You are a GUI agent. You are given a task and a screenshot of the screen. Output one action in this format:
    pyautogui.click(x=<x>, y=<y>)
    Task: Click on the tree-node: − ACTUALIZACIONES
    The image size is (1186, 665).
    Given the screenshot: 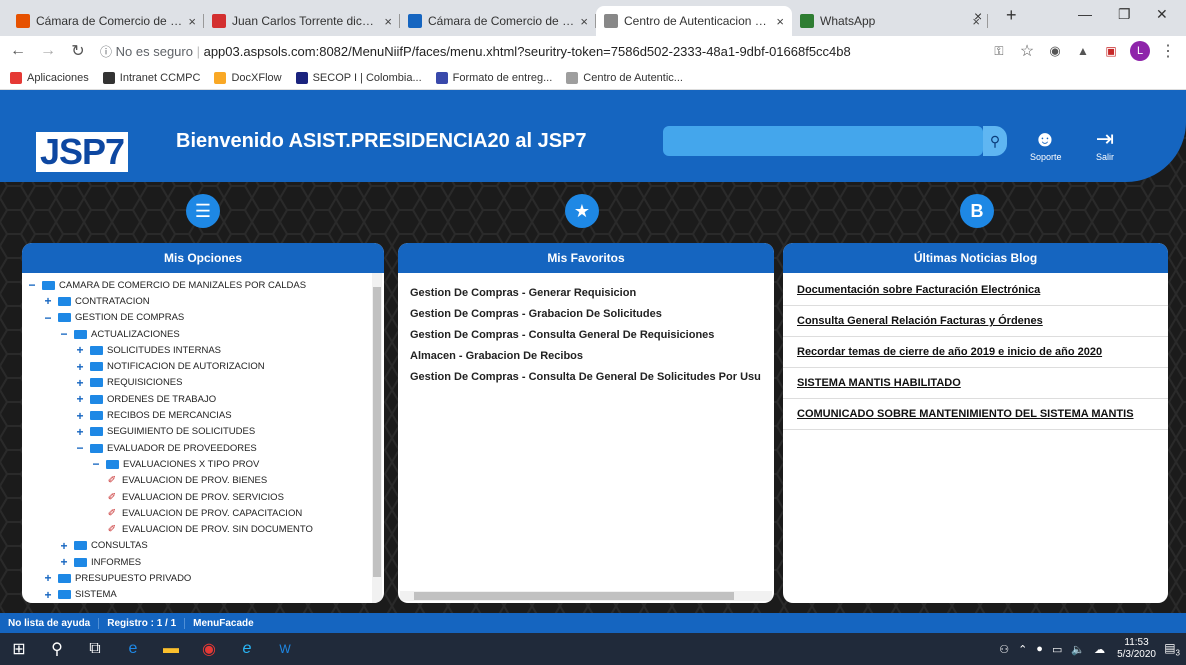 What is the action you would take?
    pyautogui.click(x=196, y=334)
    